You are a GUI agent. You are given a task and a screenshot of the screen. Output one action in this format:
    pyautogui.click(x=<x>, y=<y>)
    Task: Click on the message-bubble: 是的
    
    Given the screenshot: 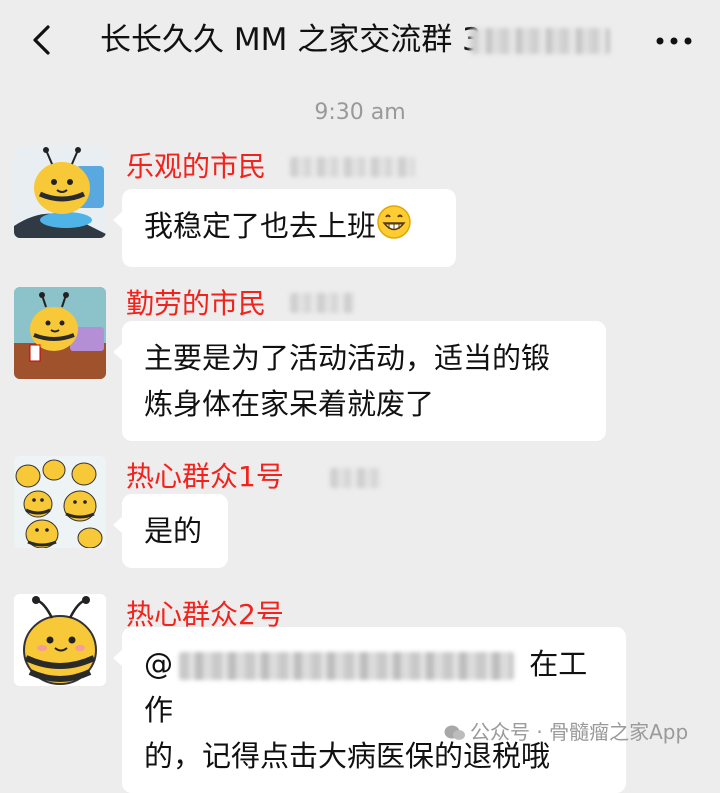 What is the action you would take?
    pyautogui.click(x=170, y=531)
    